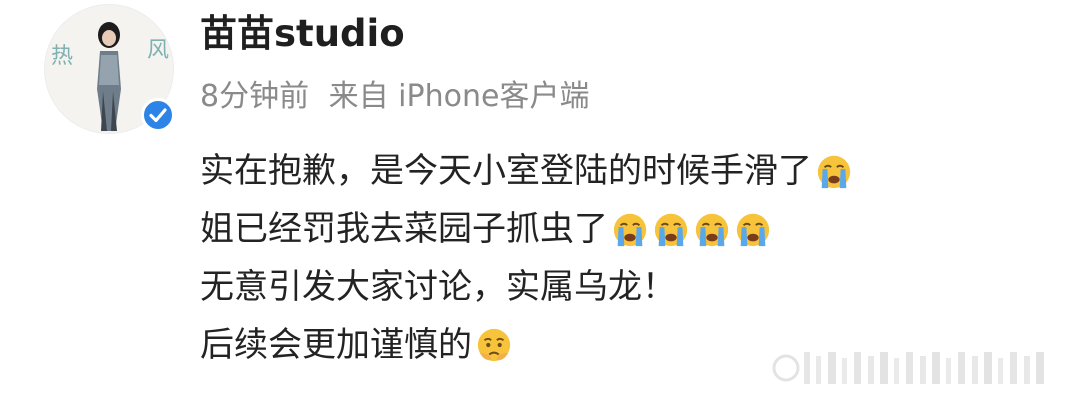 The height and width of the screenshot is (402, 1080). What do you see at coordinates (404, 229) in the screenshot?
I see `post-line-text: 姐已经罚我去菜园子抓虫了` at bounding box center [404, 229].